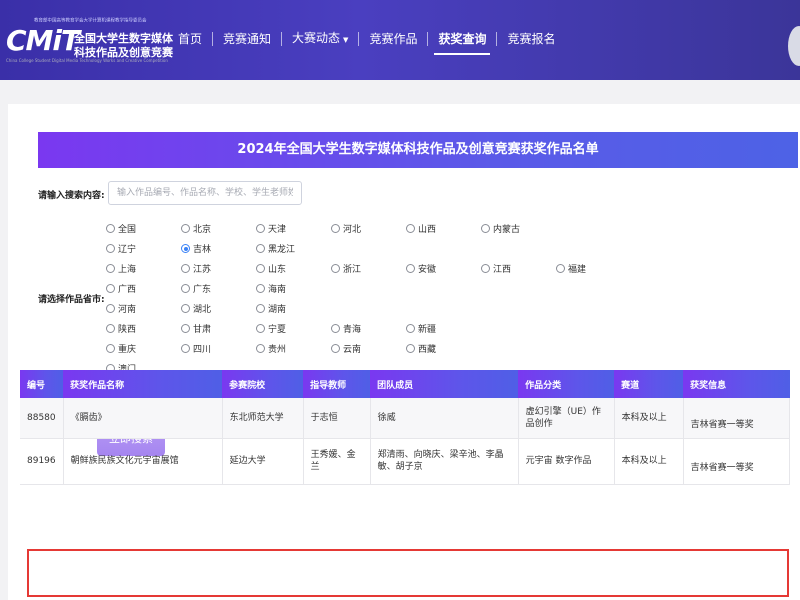 The width and height of the screenshot is (800, 600). I want to click on province-option: 海南, so click(271, 288).